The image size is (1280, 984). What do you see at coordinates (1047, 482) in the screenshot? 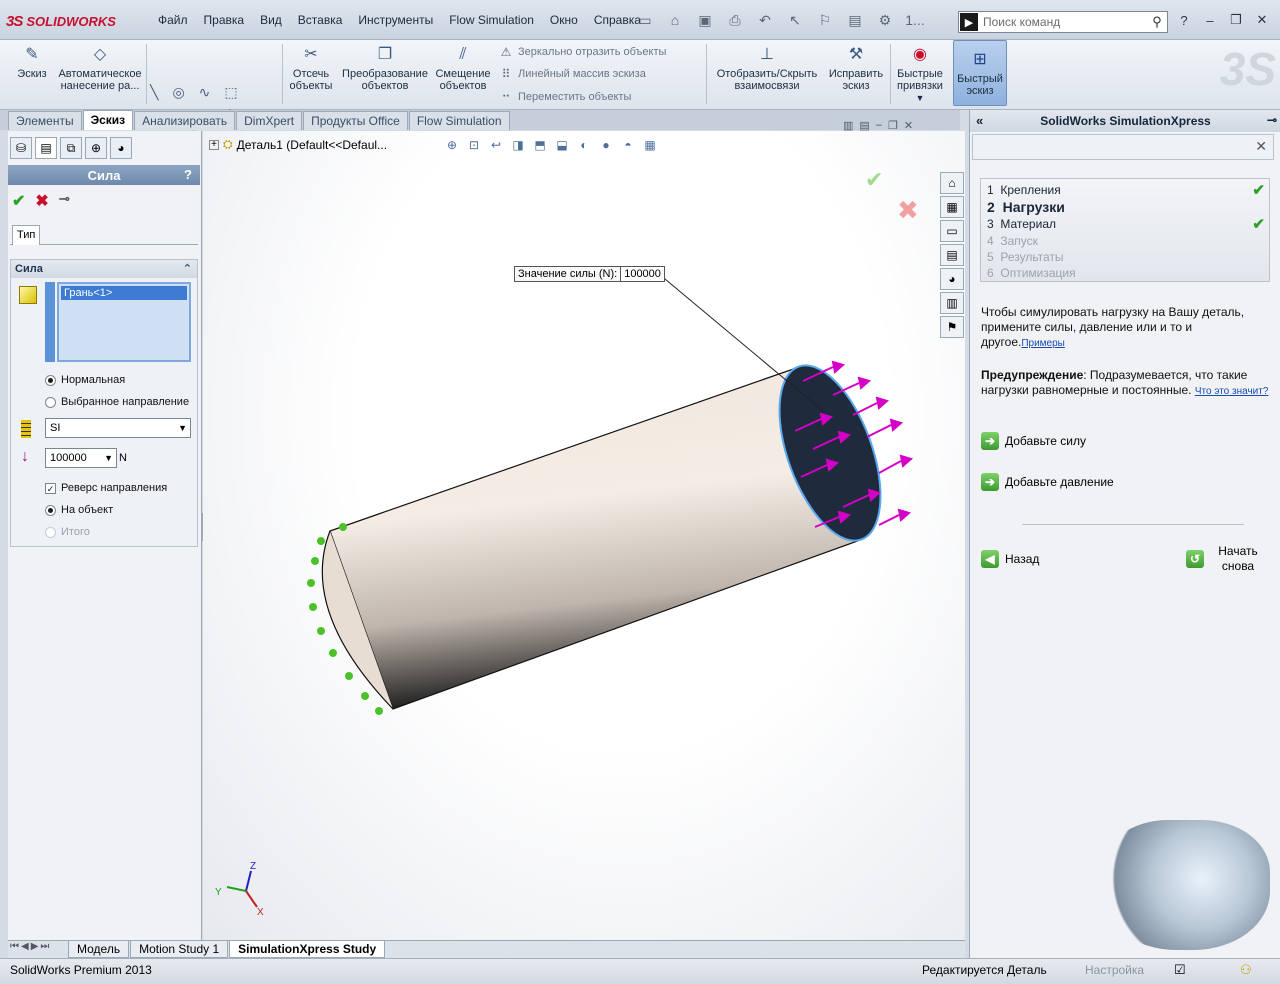
I see `add-pressure-button: ➔ Добавьте давление` at bounding box center [1047, 482].